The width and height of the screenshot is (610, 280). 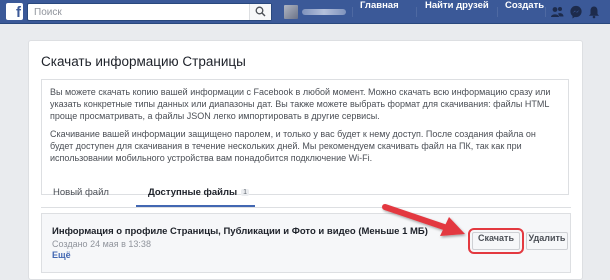 What do you see at coordinates (138, 12) in the screenshot?
I see `search-input` at bounding box center [138, 12].